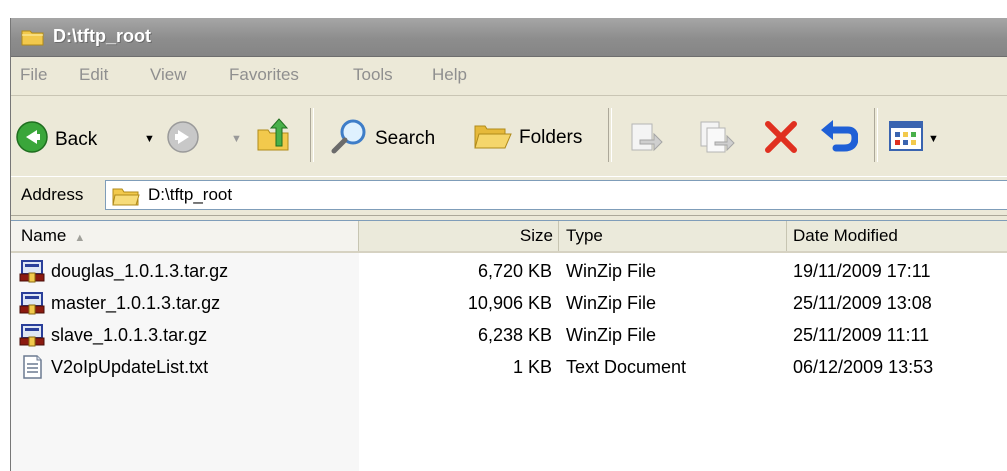  What do you see at coordinates (129, 335) in the screenshot?
I see `file-name: slave_1.0.1.3.tar.gz` at bounding box center [129, 335].